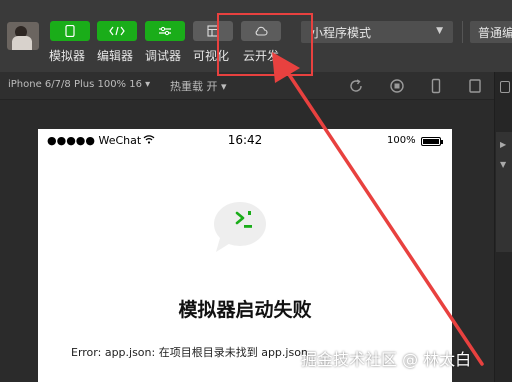 The image size is (512, 382). I want to click on watermark: 掘金技术社区 @ 林太白, so click(386, 359).